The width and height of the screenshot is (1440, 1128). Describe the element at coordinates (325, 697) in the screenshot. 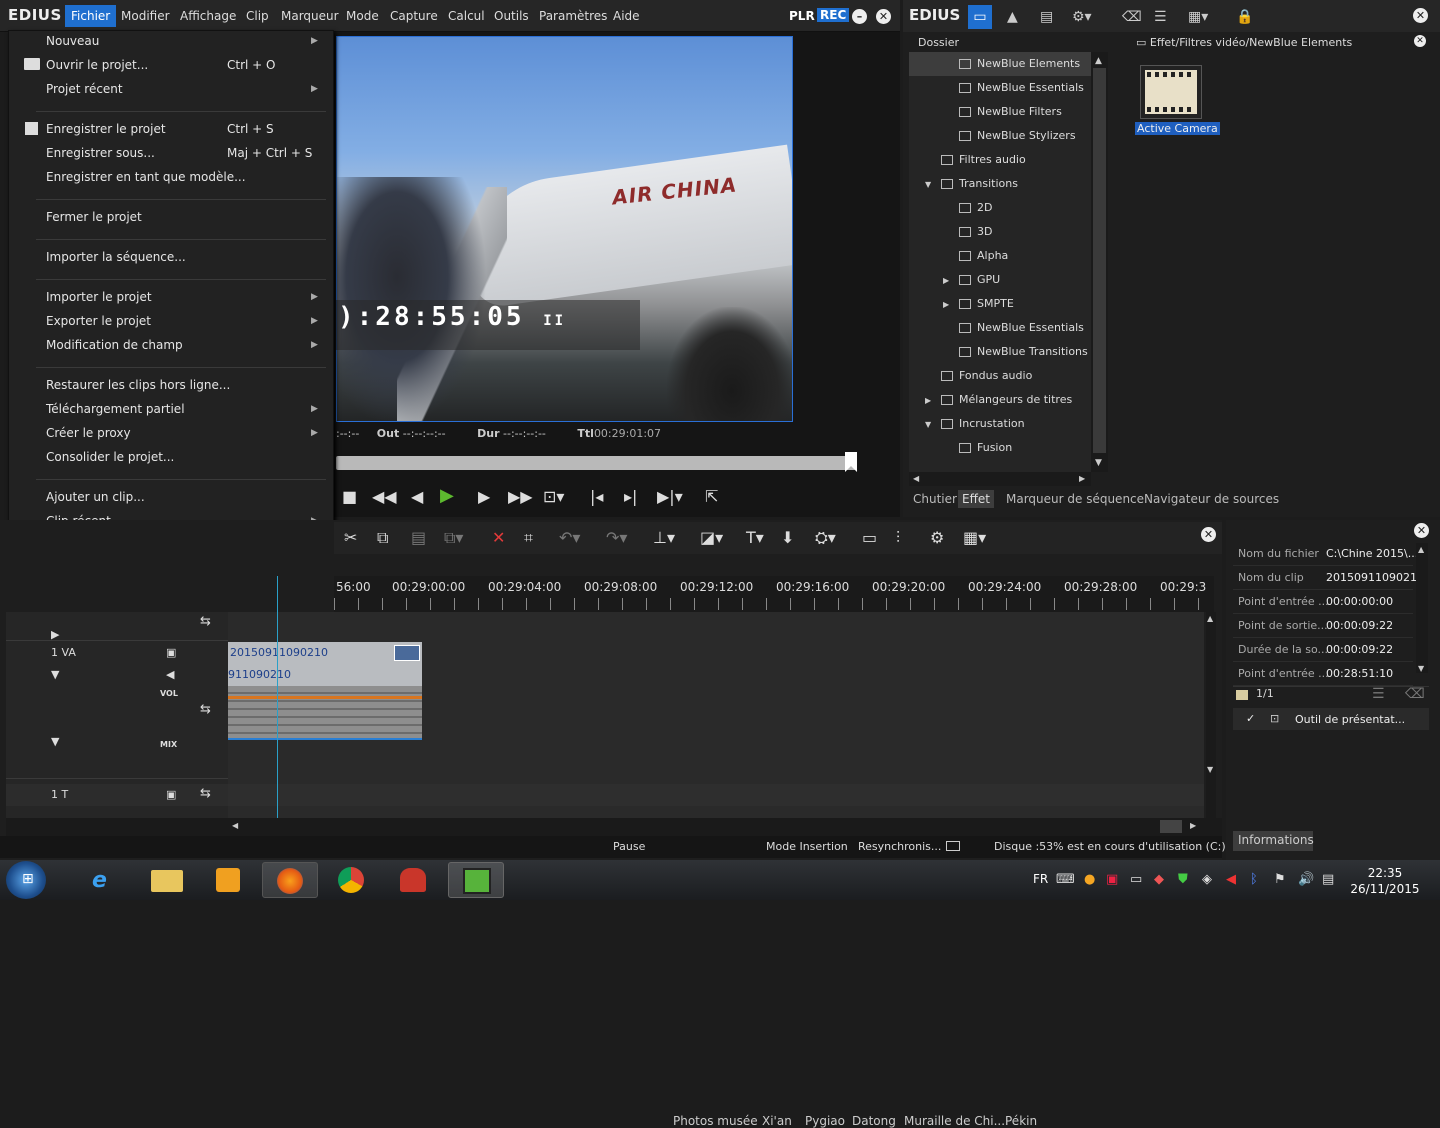

I see `volume-line` at that location.